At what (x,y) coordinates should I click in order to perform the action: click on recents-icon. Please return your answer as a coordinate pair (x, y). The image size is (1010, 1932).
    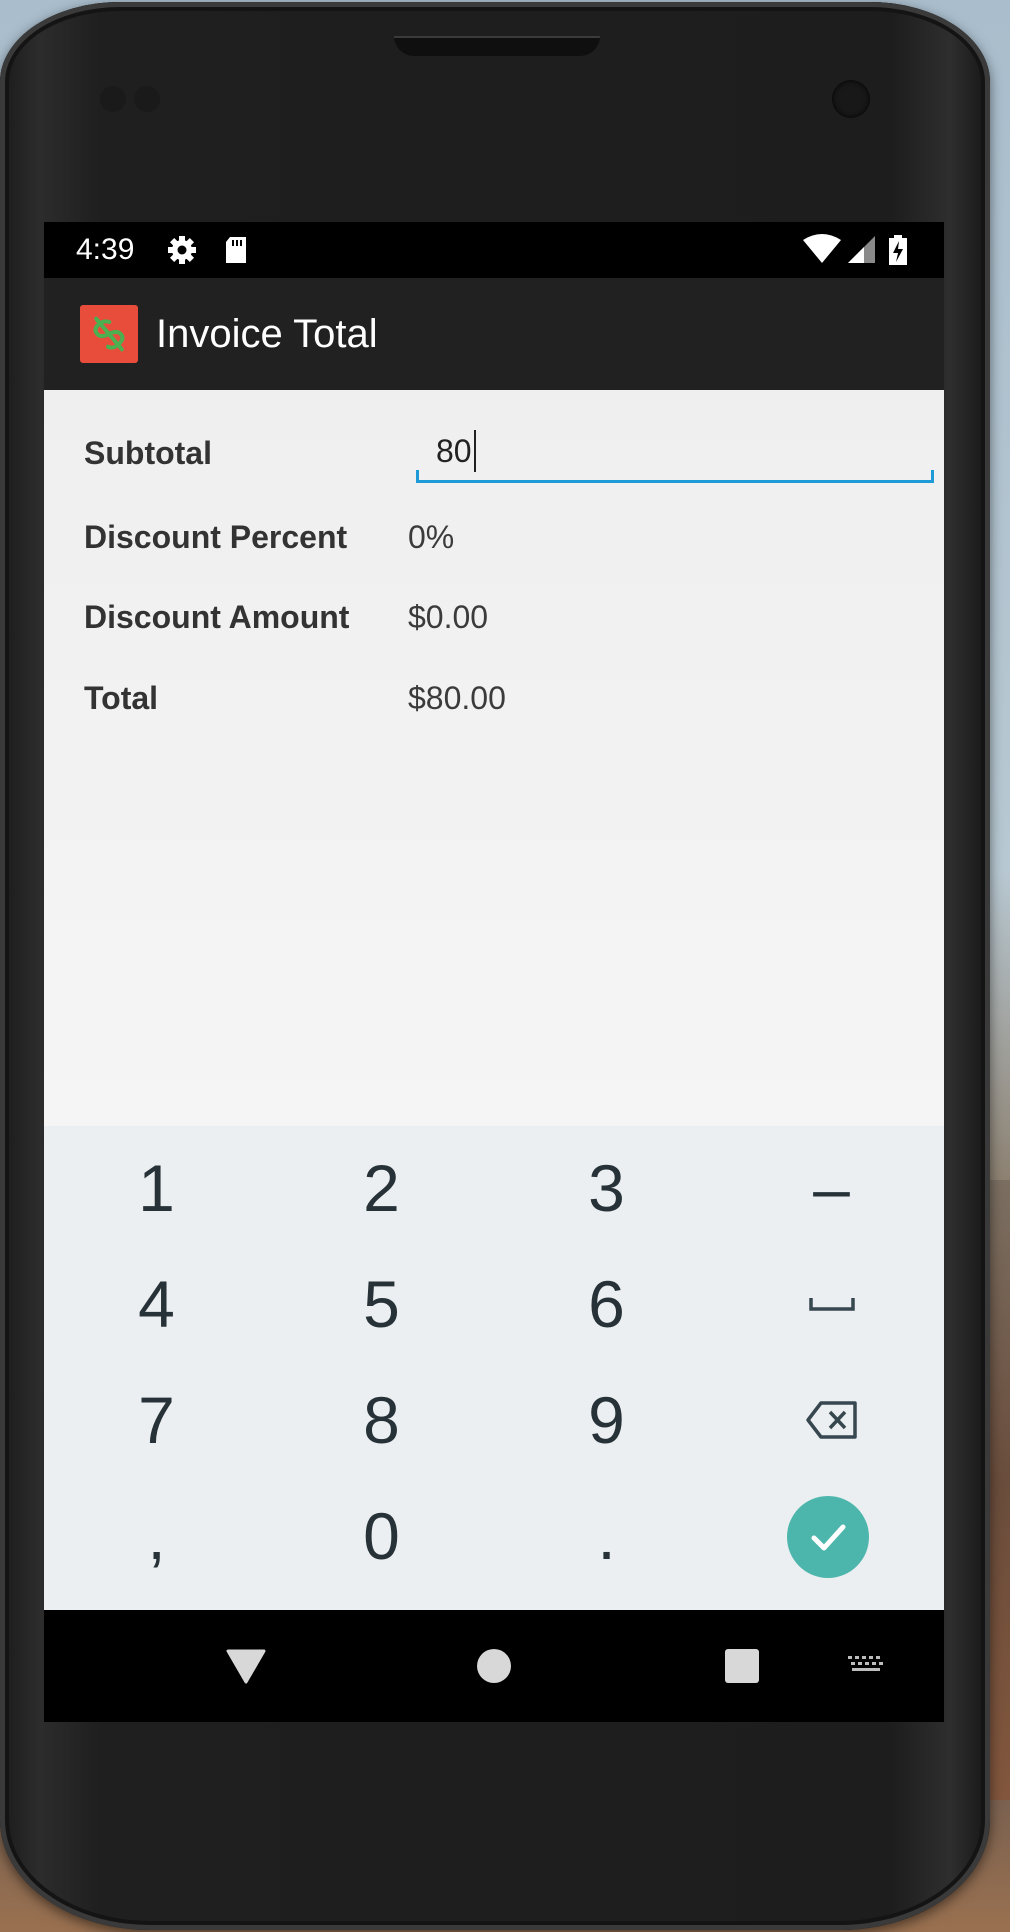
    Looking at the image, I should click on (742, 1666).